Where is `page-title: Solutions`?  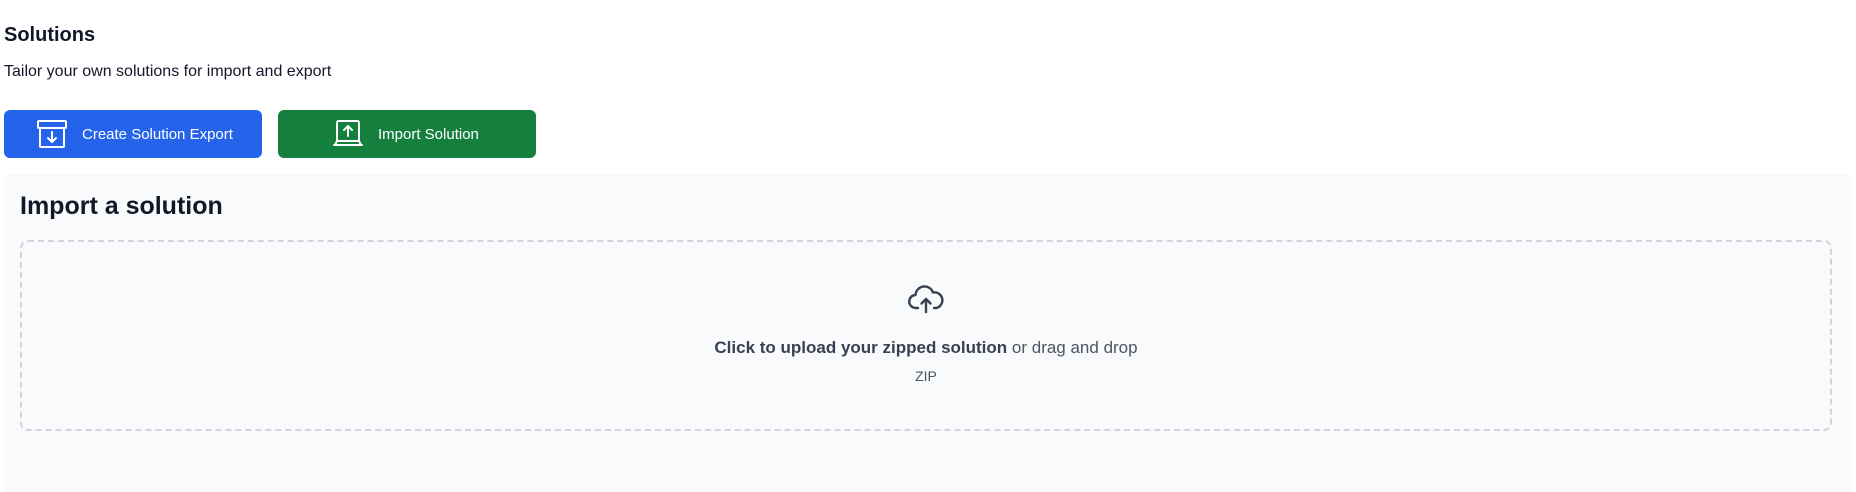 page-title: Solutions is located at coordinates (50, 35).